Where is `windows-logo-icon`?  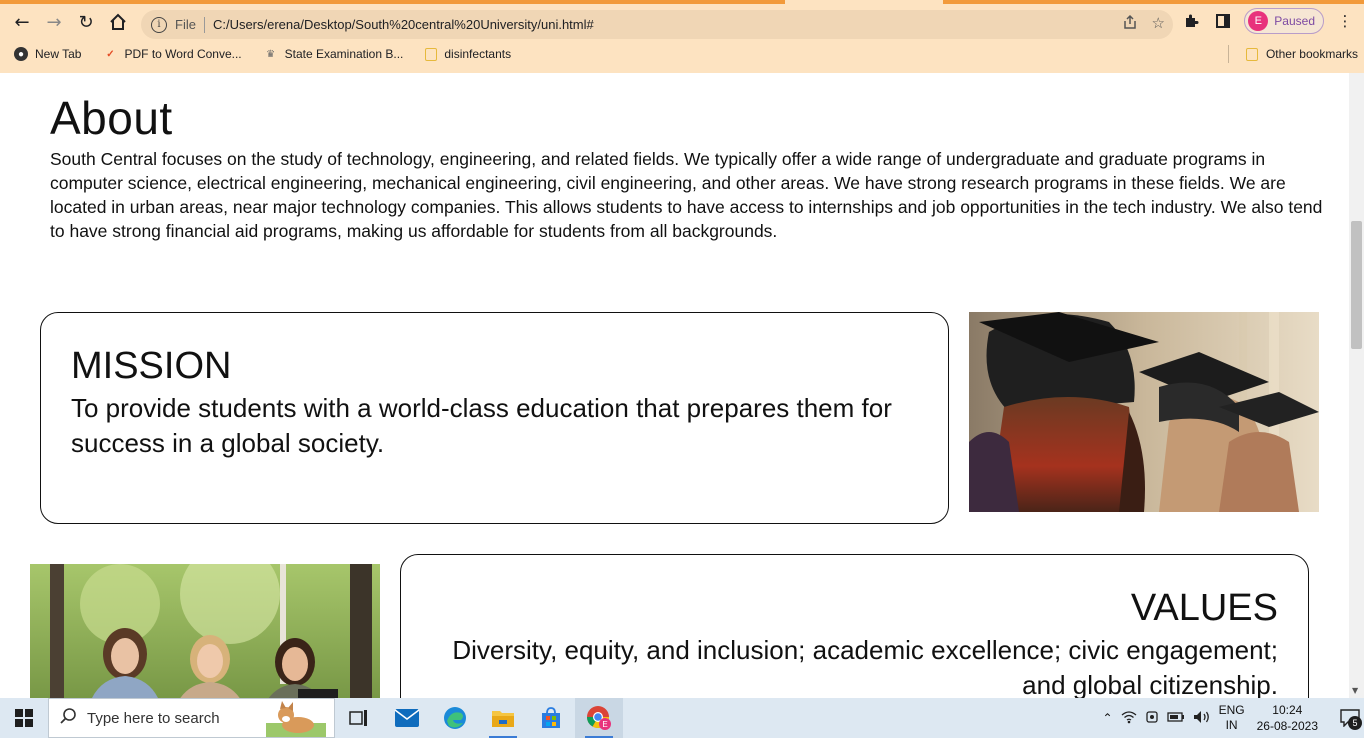
windows-logo-icon is located at coordinates (24, 718).